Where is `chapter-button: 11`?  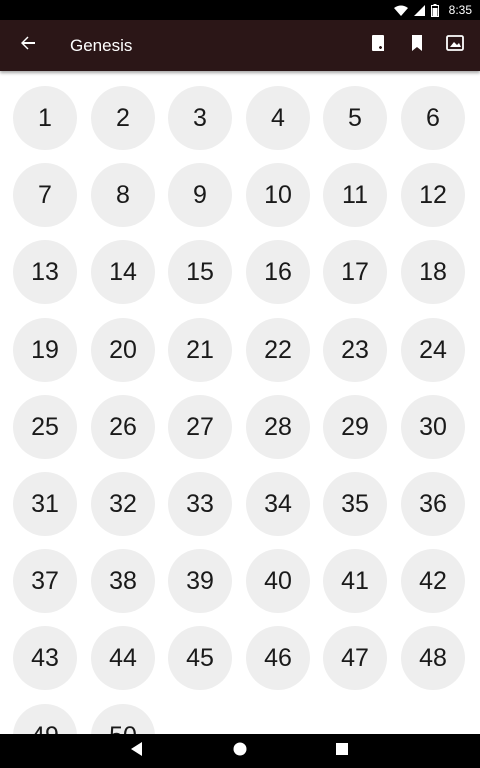 chapter-button: 11 is located at coordinates (355, 195).